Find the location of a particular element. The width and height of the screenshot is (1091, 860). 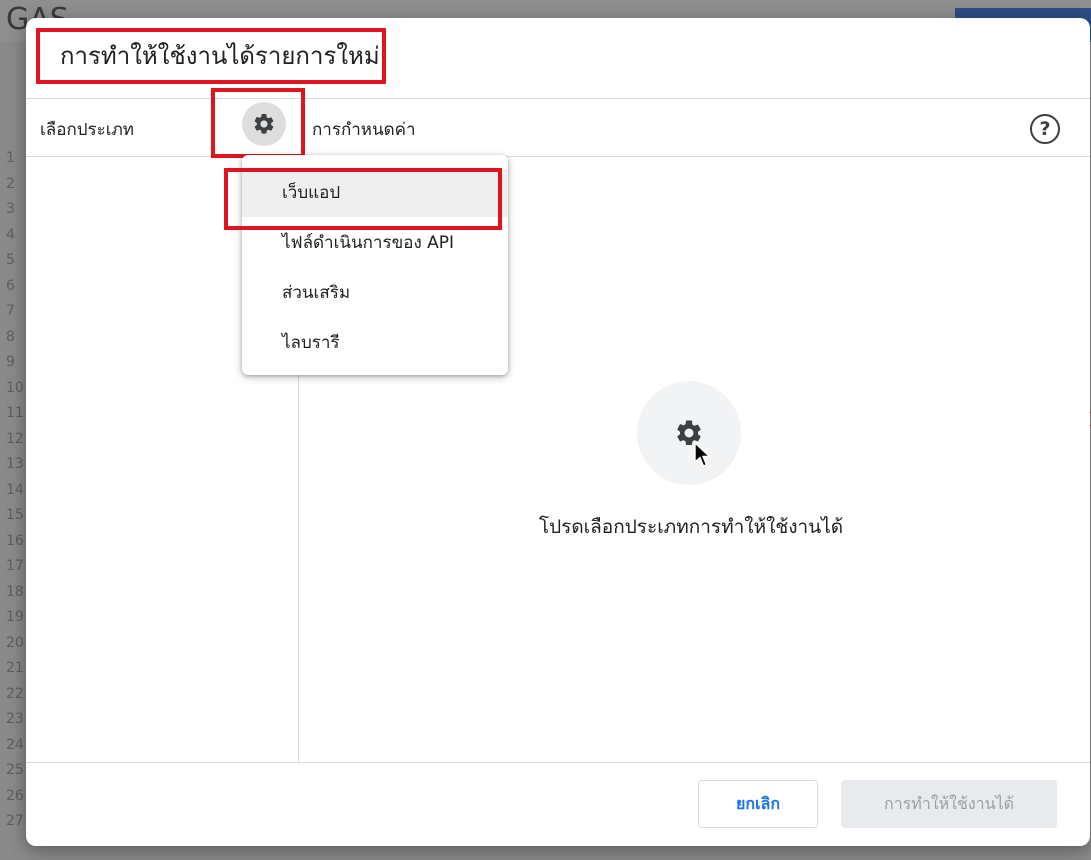

line-number: 26 is located at coordinates (15, 795).